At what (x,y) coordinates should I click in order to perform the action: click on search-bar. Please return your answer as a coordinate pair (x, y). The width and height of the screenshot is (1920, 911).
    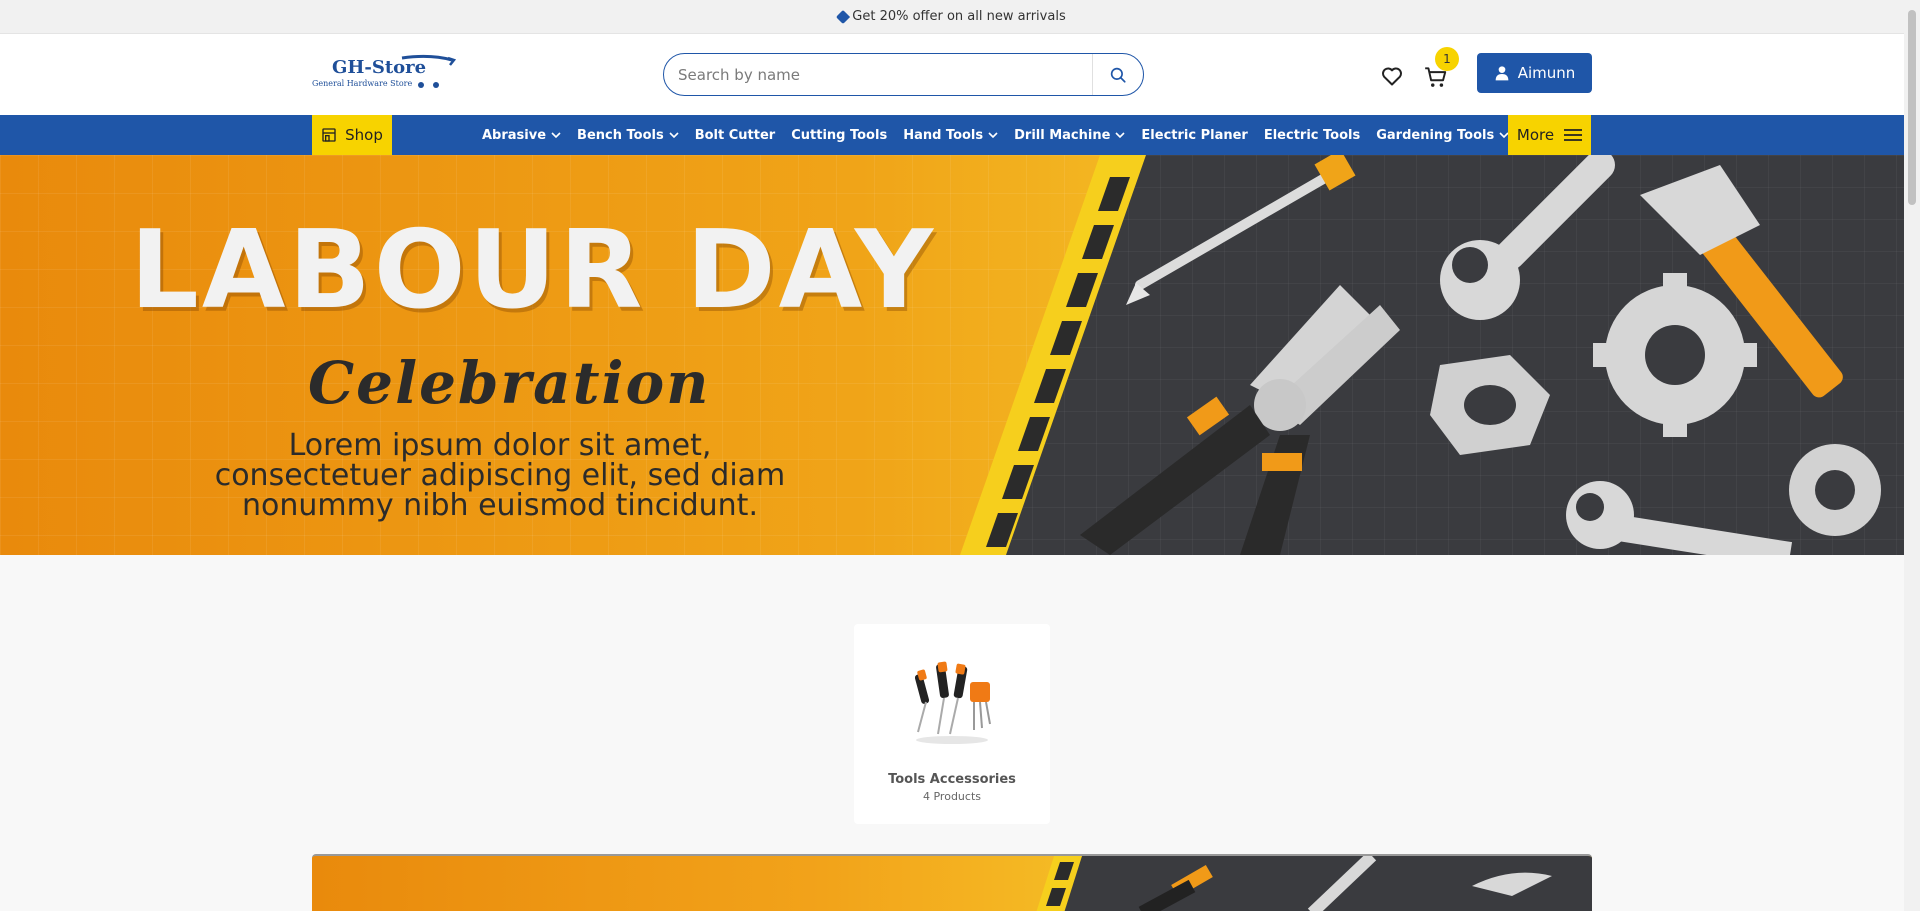
    Looking at the image, I should click on (903, 74).